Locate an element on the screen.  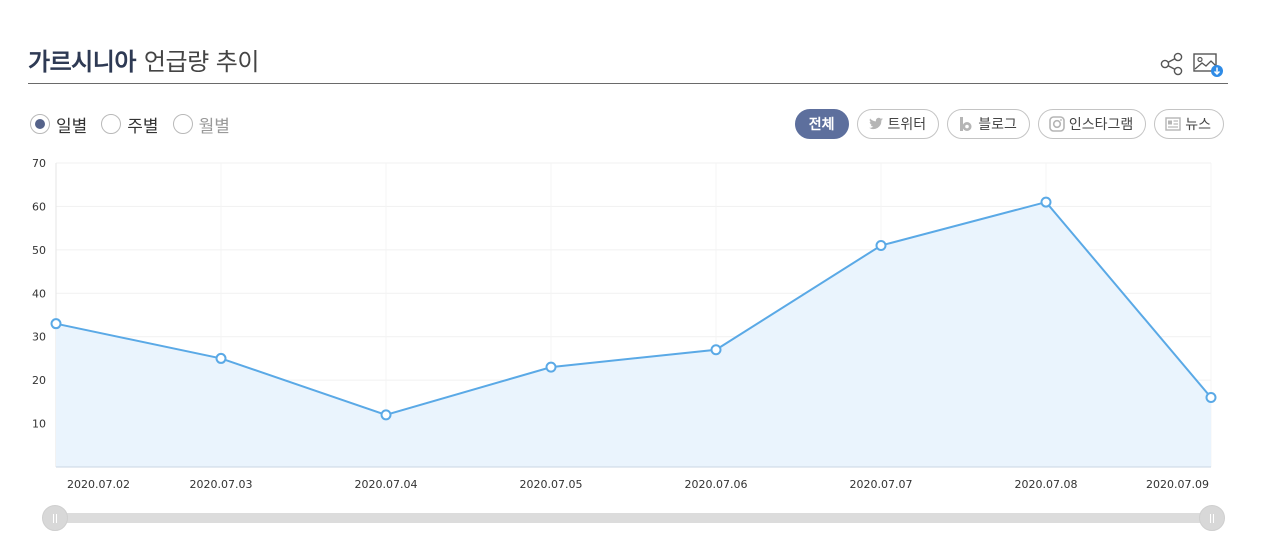
page-title: 가르시니아 언급량 추이 is located at coordinates (143, 59).